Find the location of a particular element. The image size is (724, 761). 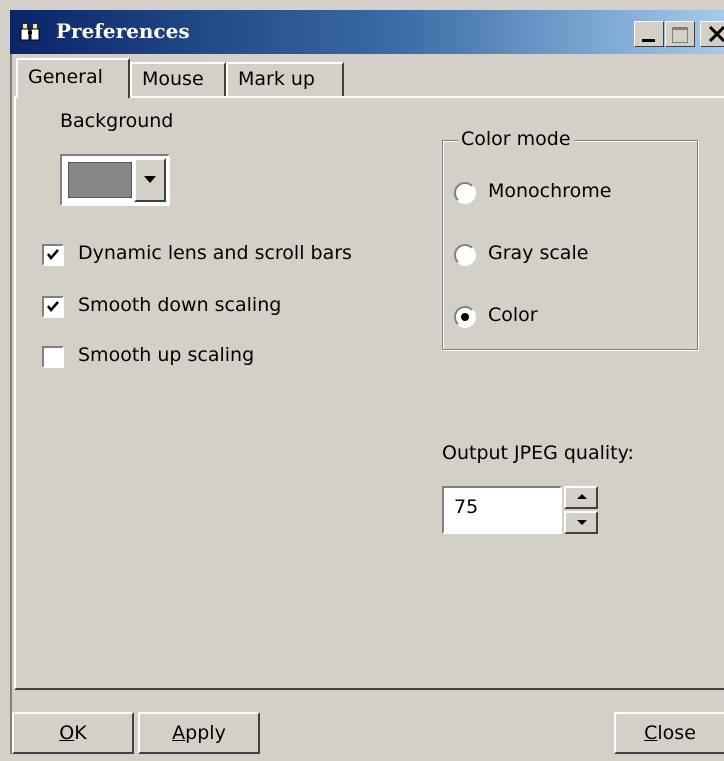

background-color-swatch is located at coordinates (100, 180).